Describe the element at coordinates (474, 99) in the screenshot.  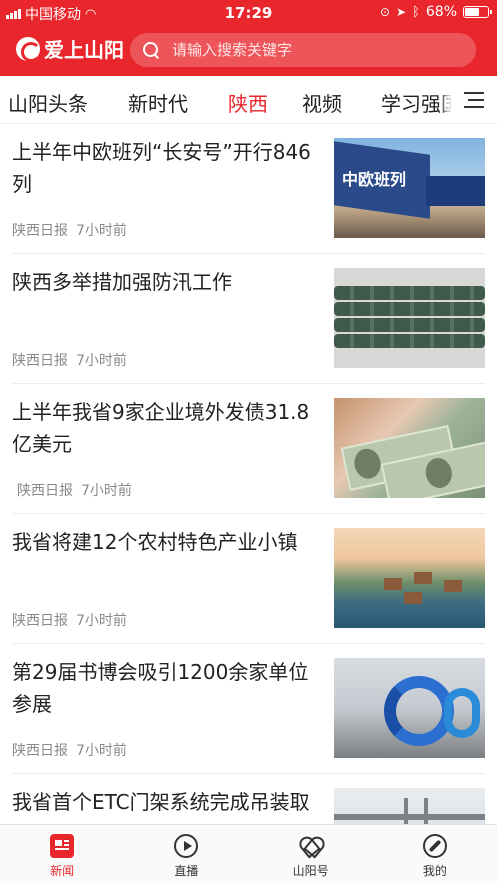
I see `channel-menu-icon` at that location.